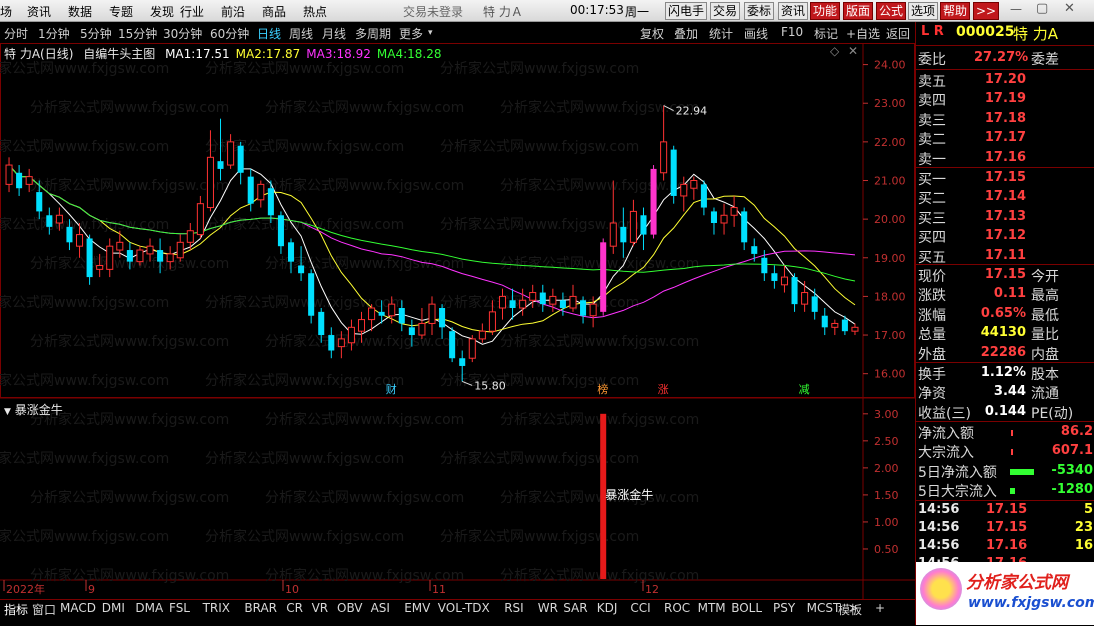  Describe the element at coordinates (113, 608) in the screenshot. I see `indicator-tab: DMI` at that location.